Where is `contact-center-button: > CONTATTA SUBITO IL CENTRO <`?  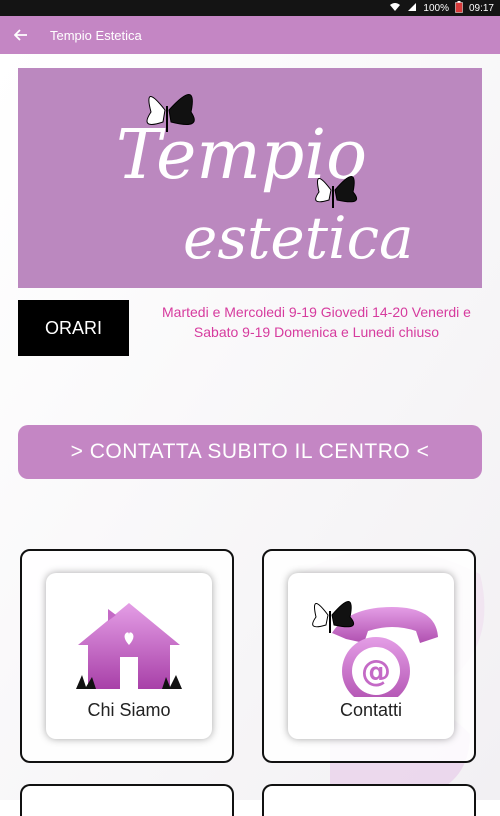
contact-center-button: > CONTATTA SUBITO IL CENTRO < is located at coordinates (250, 452).